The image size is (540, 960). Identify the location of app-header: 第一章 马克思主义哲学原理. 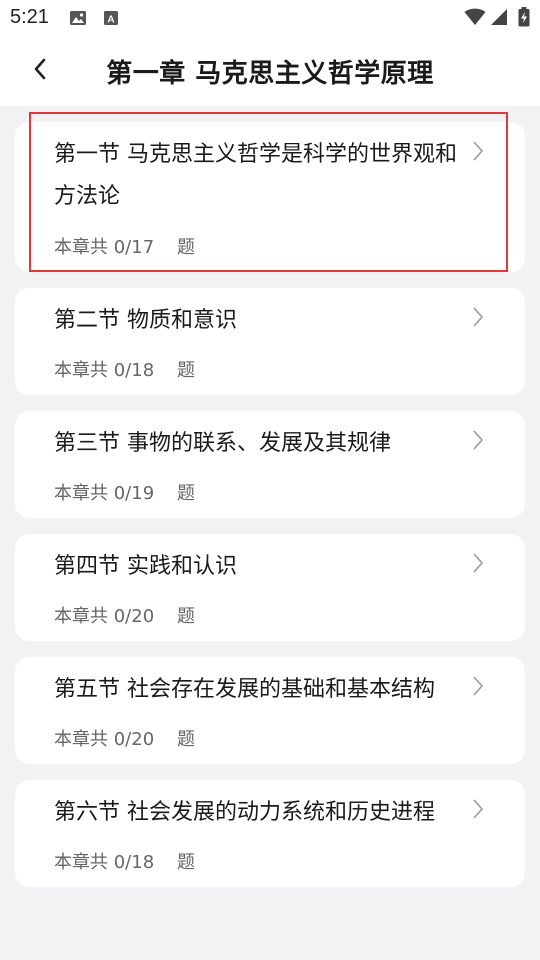
(270, 71).